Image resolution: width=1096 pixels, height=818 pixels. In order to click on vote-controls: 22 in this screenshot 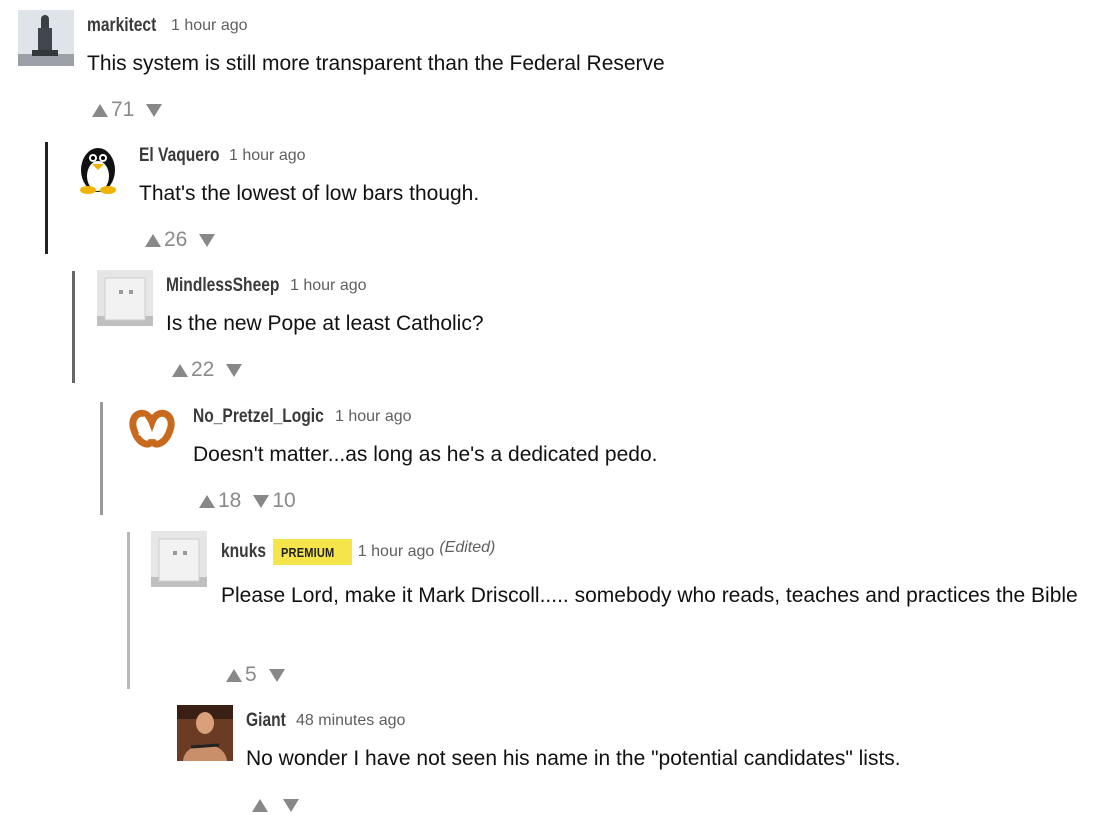, I will do `click(207, 370)`.